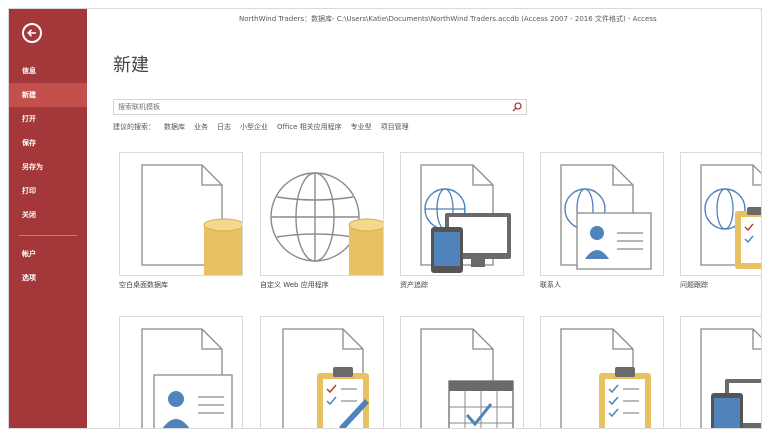  I want to click on template-blank-desktop-db: 空白桌面数据库, so click(181, 220).